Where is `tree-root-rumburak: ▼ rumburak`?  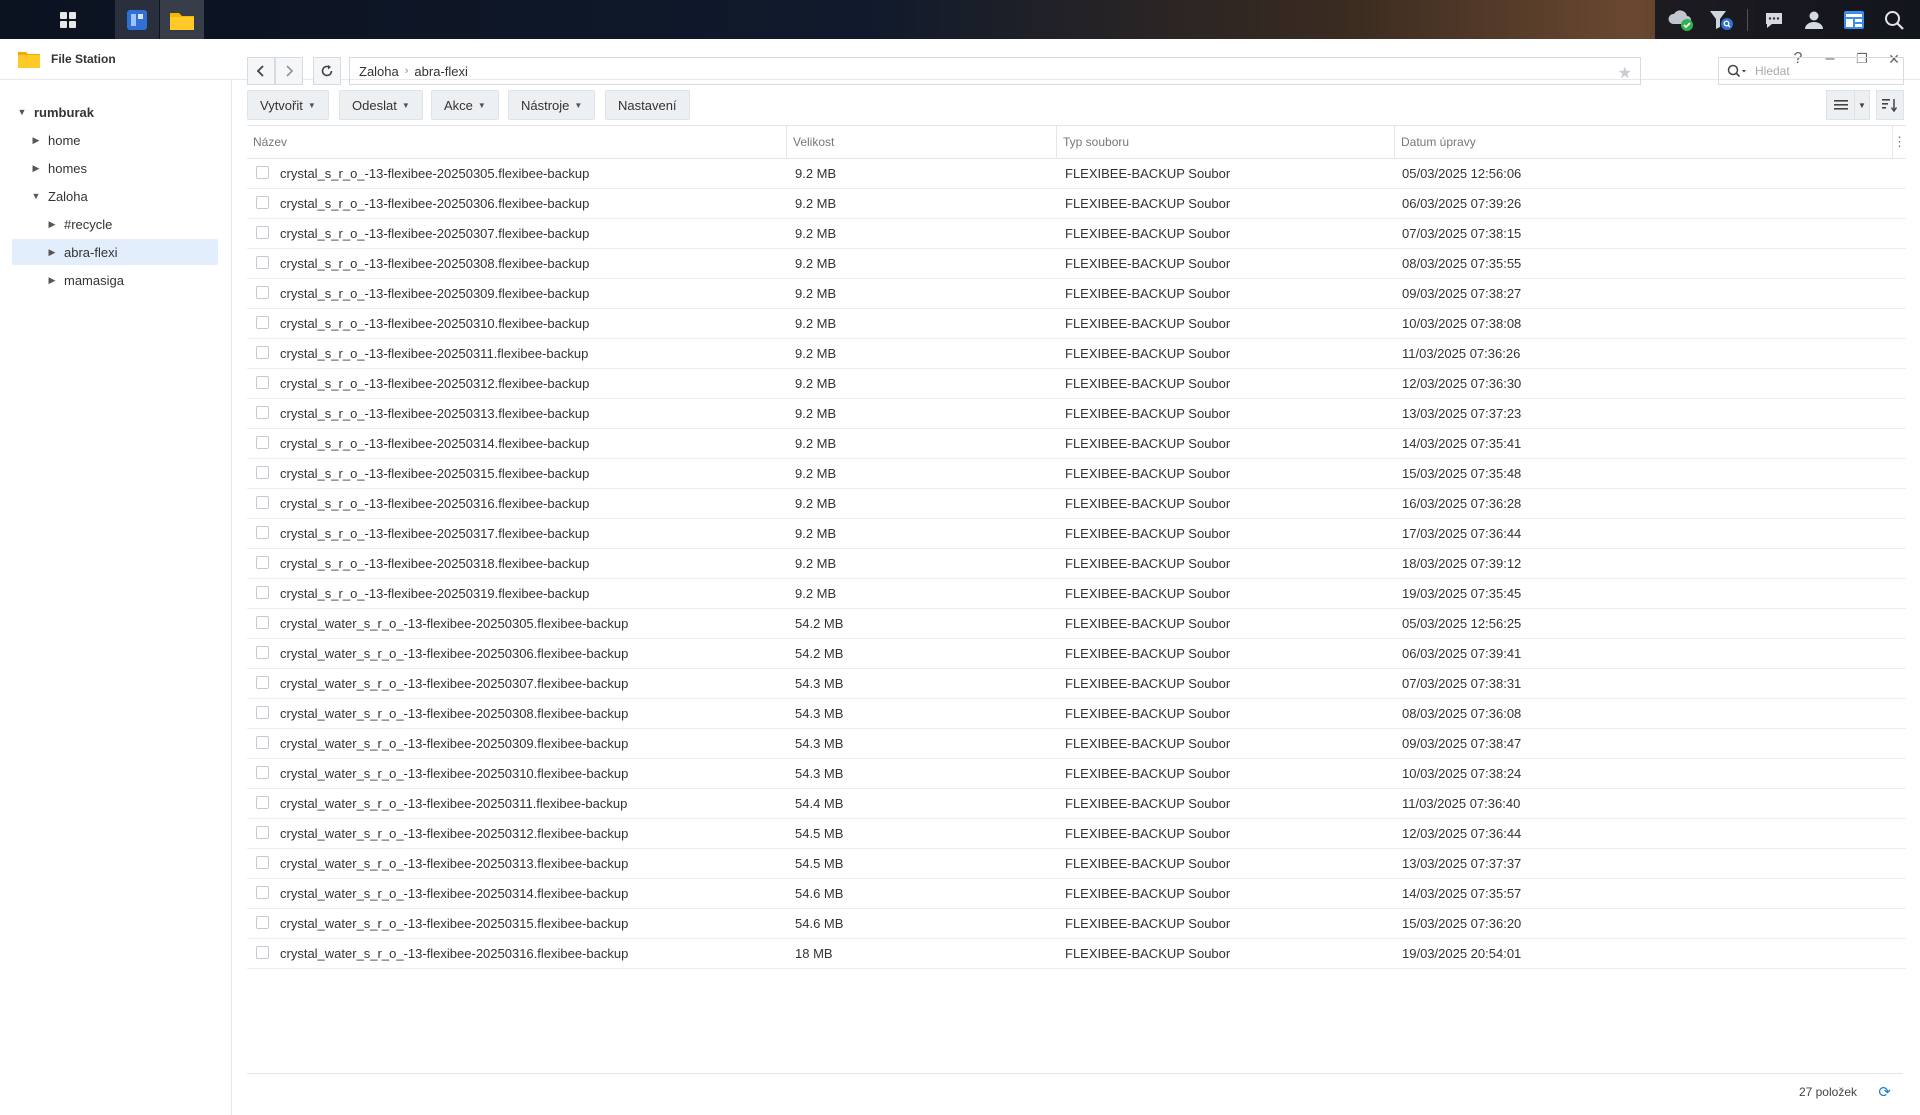 tree-root-rumburak: ▼ rumburak is located at coordinates (119, 112).